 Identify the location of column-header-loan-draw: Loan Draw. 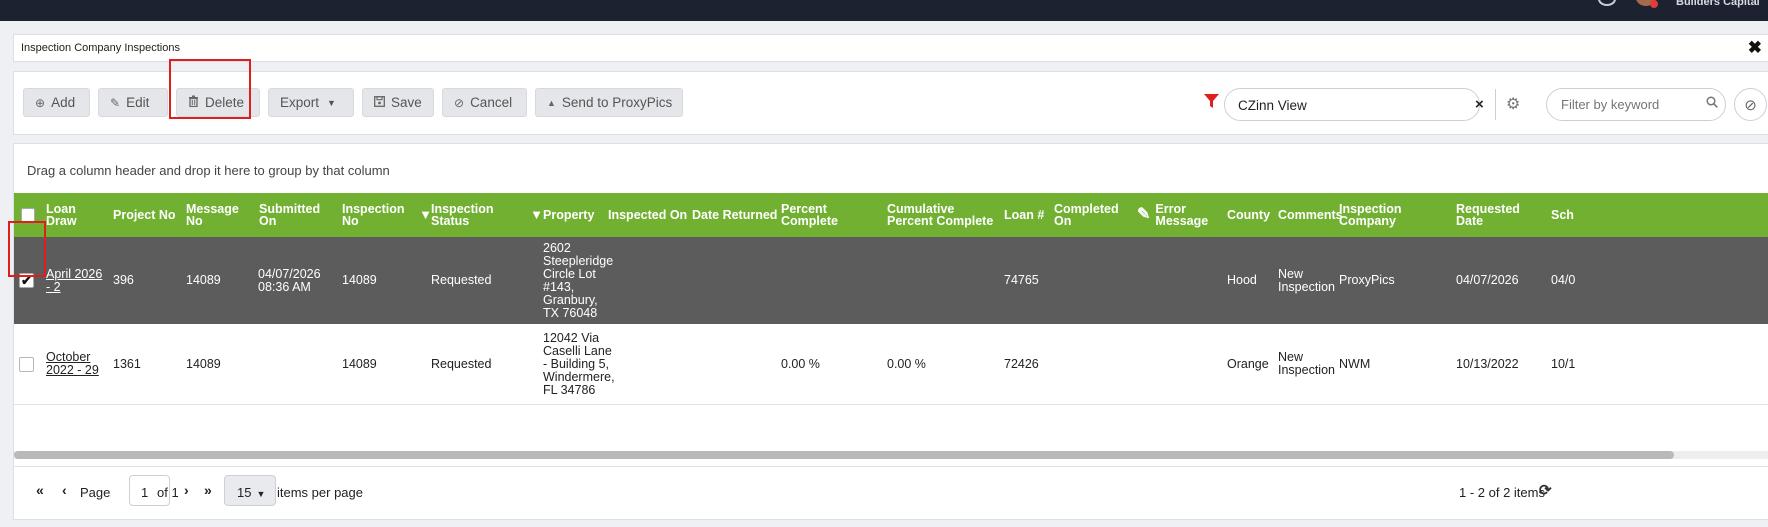
(77, 215).